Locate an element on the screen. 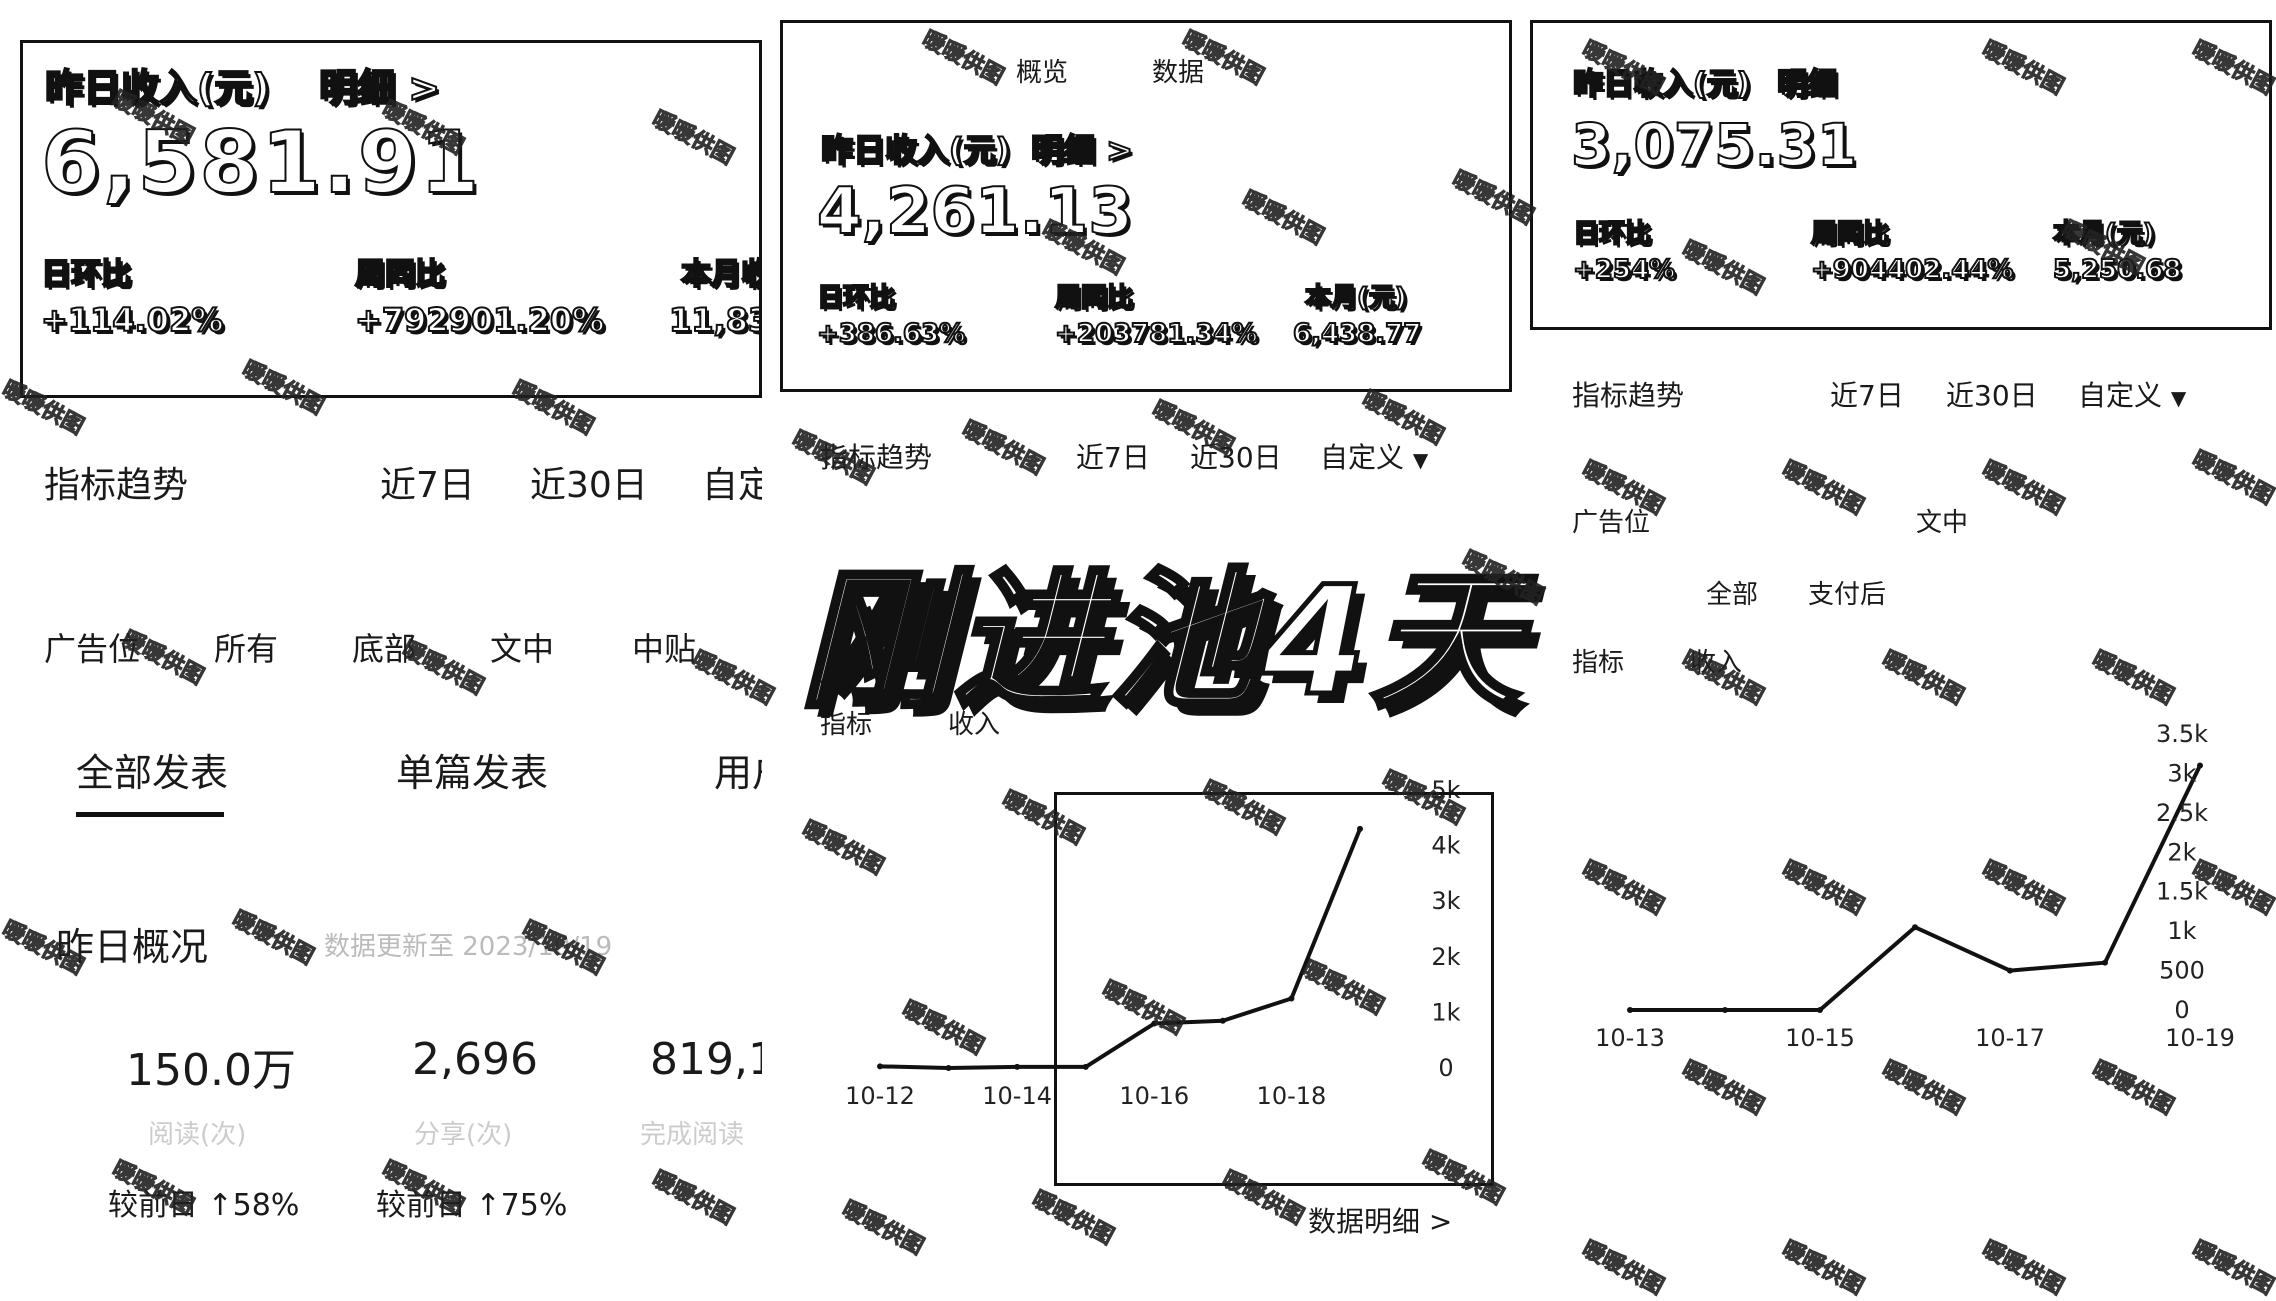 The width and height of the screenshot is (2276, 1301). mid-card-amount: 4,261.13 is located at coordinates (975, 212).